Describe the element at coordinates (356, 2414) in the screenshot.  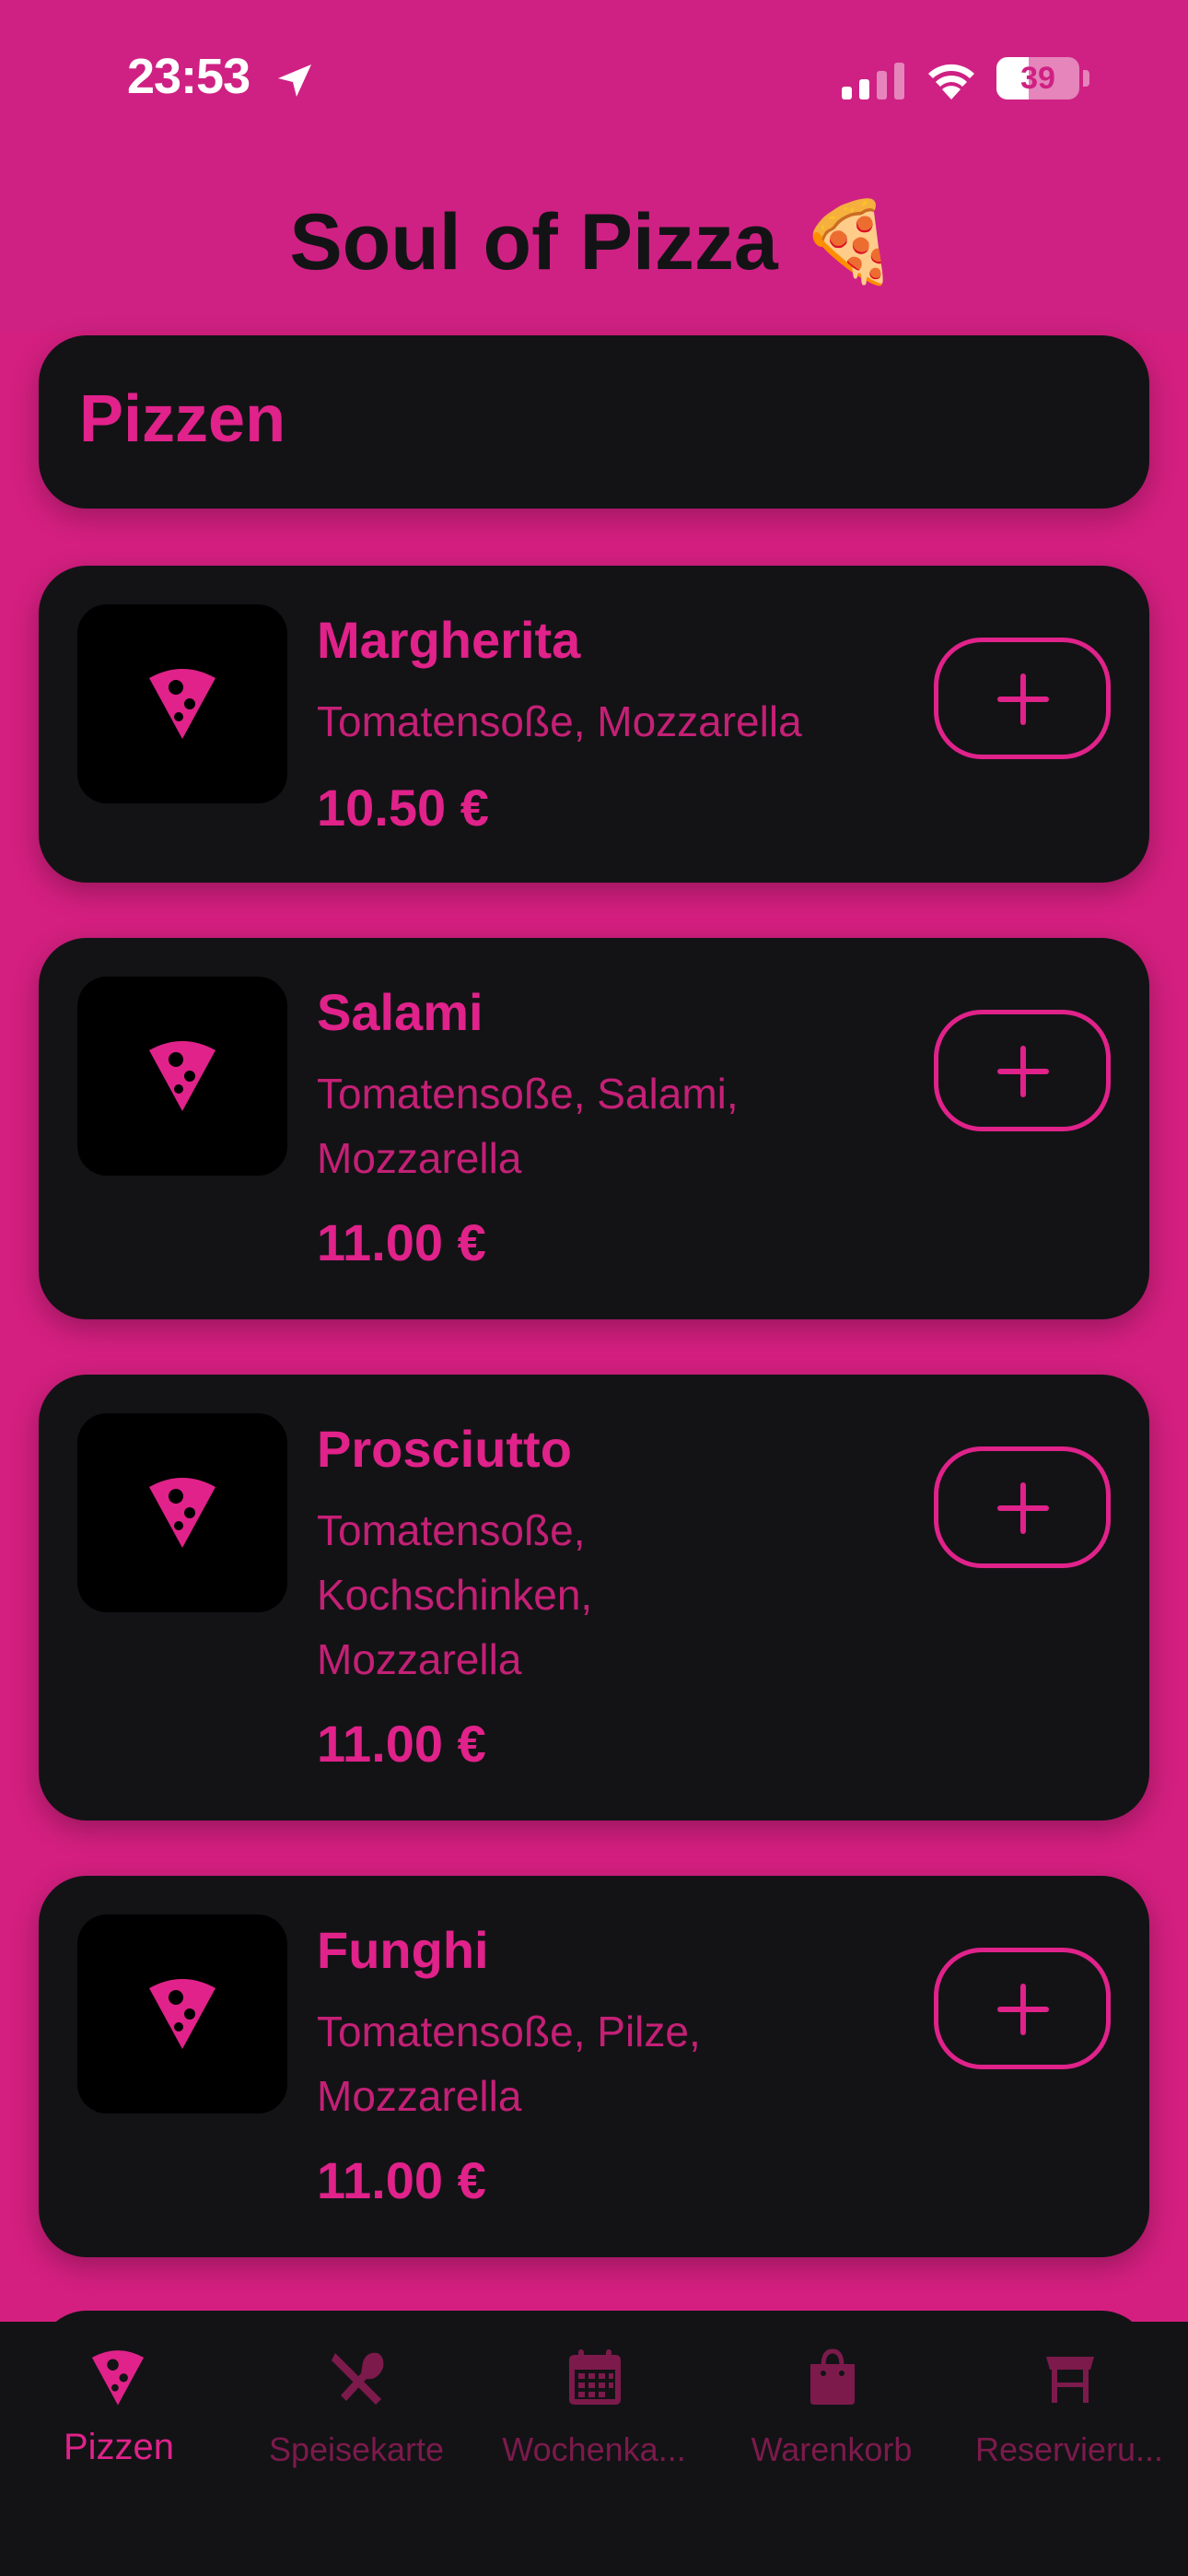
I see `tab-speisekarte: Speisekarte` at that location.